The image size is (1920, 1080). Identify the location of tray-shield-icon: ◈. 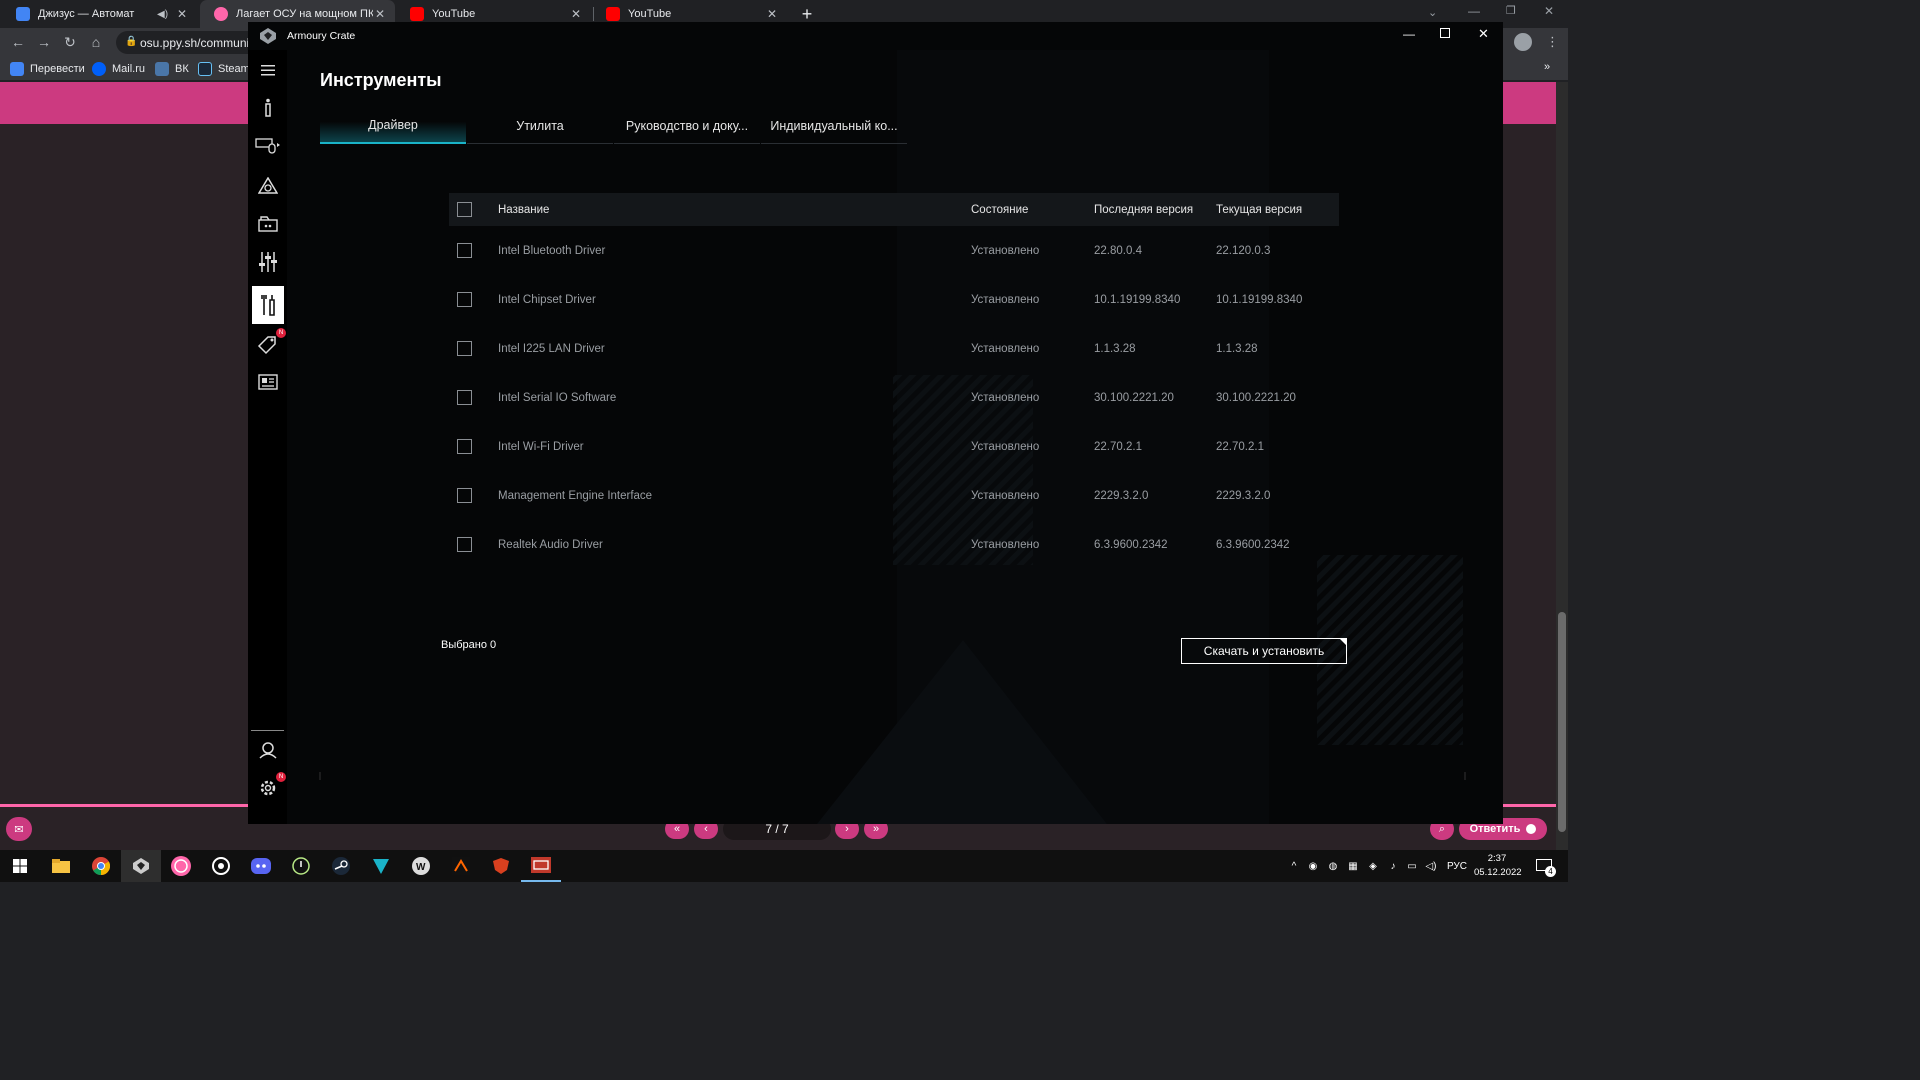
(1373, 866).